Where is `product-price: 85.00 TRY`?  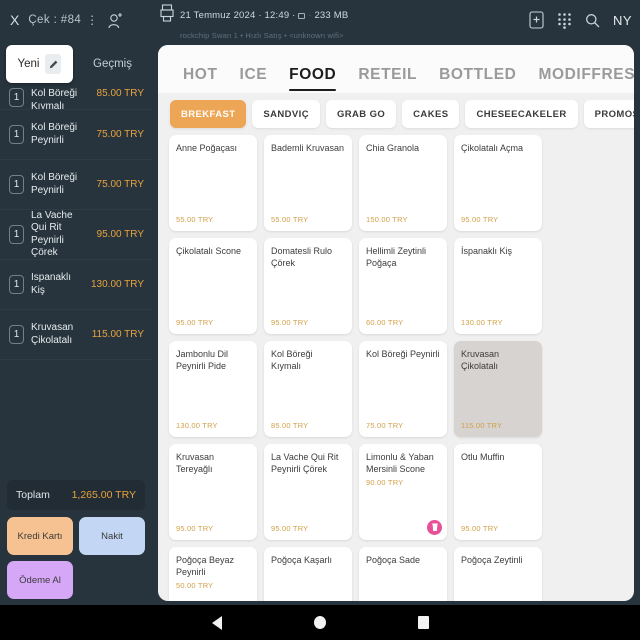 product-price: 85.00 TRY is located at coordinates (290, 425).